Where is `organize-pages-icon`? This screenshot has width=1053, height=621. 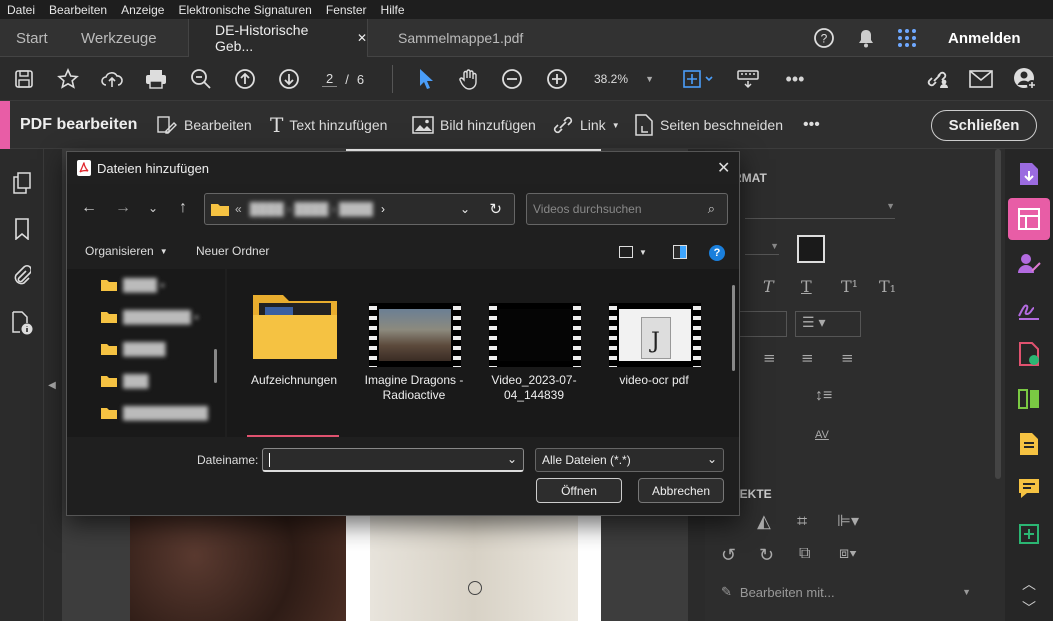
organize-pages-icon is located at coordinates (1029, 399).